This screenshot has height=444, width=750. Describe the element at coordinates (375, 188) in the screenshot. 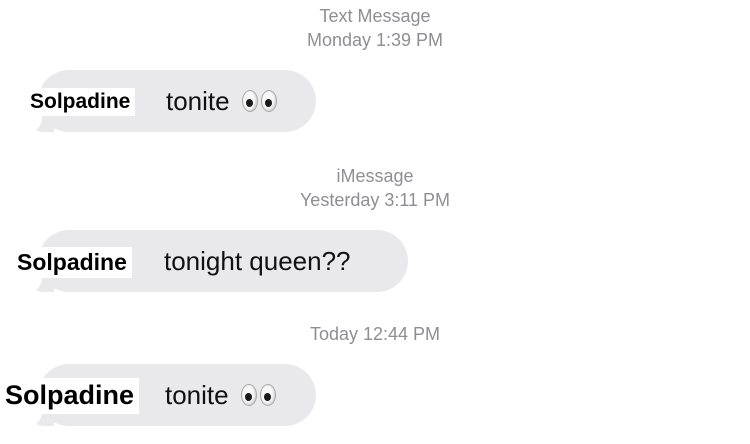

I see `timestamp-header: iMessage Yesterday 3:11 PM` at that location.